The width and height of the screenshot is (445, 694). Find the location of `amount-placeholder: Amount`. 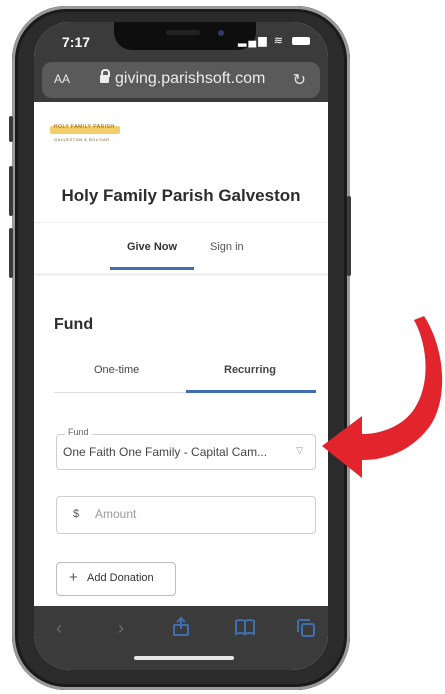

amount-placeholder: Amount is located at coordinates (116, 514).